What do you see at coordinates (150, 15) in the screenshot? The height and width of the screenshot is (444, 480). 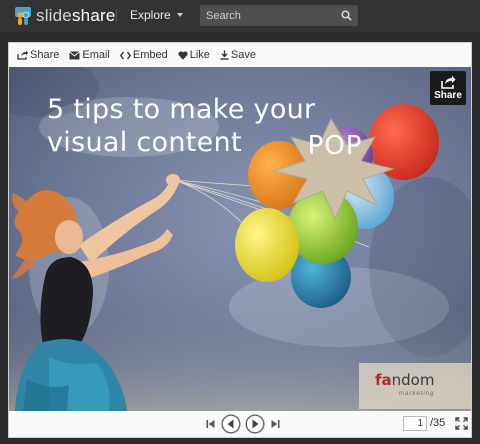 I see `explore-label: Explore` at bounding box center [150, 15].